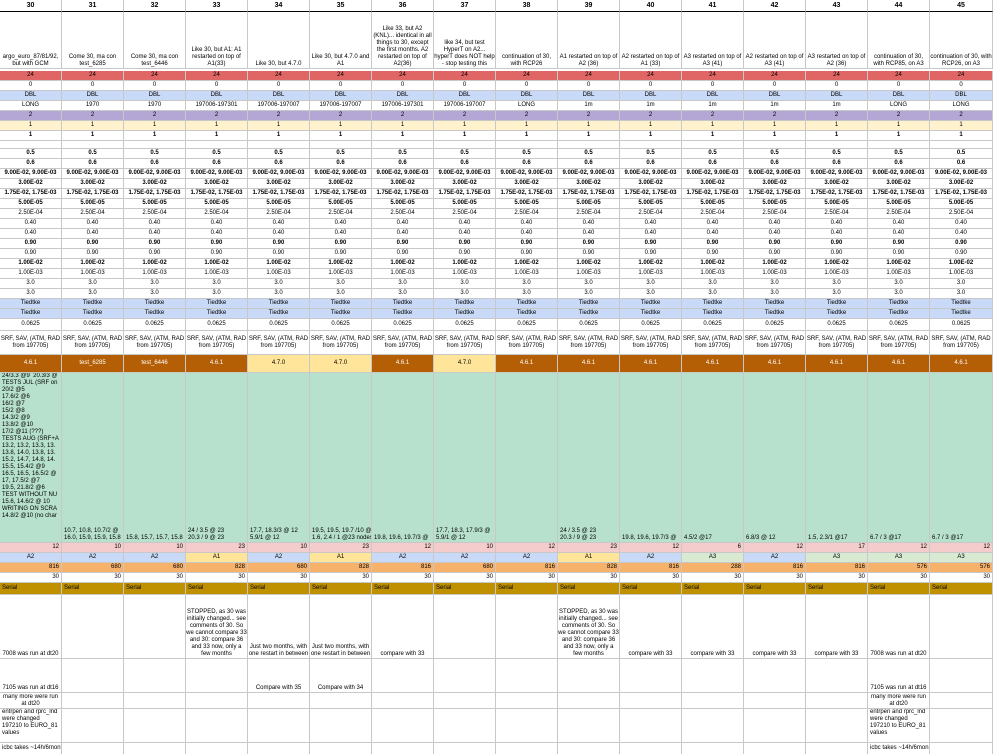 This screenshot has width=993, height=754. I want to click on performance-col-34: 17.7, 18.3/3 @ 12 5.9/1 @ 12, so click(279, 458).